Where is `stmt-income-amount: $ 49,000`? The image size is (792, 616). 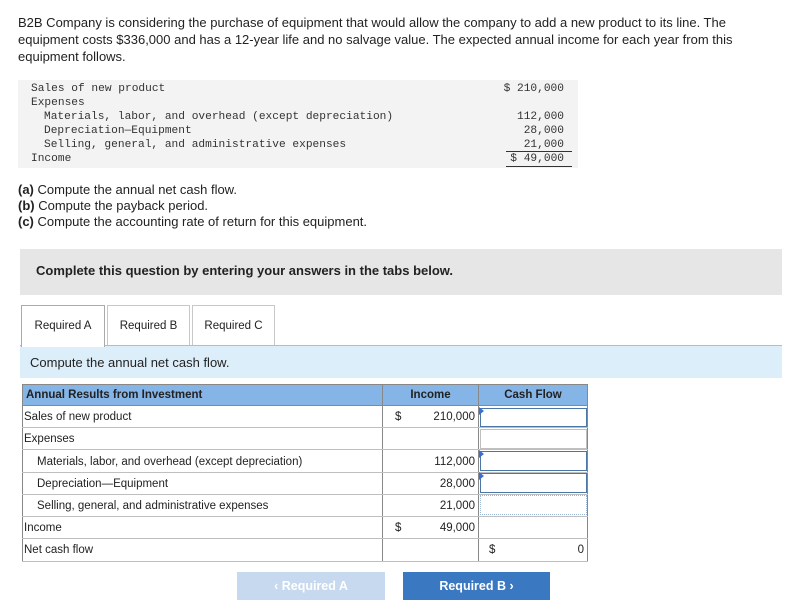
stmt-income-amount: $ 49,000 is located at coordinates (537, 159).